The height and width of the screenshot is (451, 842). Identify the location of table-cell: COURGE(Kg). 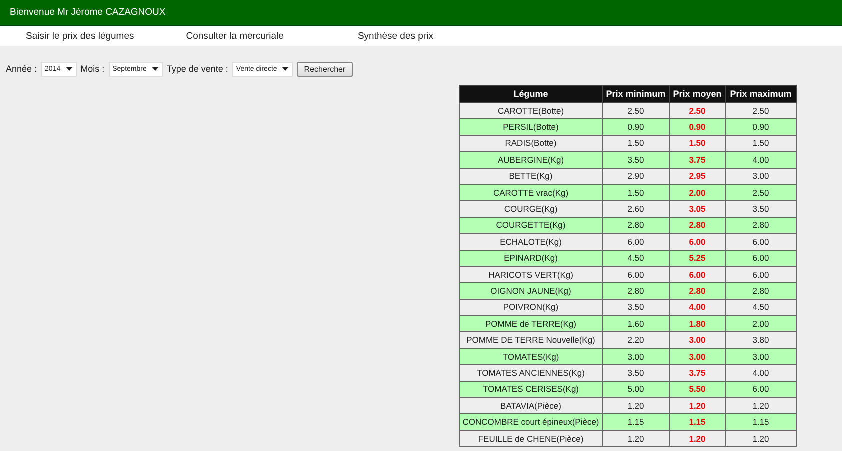
(531, 209).